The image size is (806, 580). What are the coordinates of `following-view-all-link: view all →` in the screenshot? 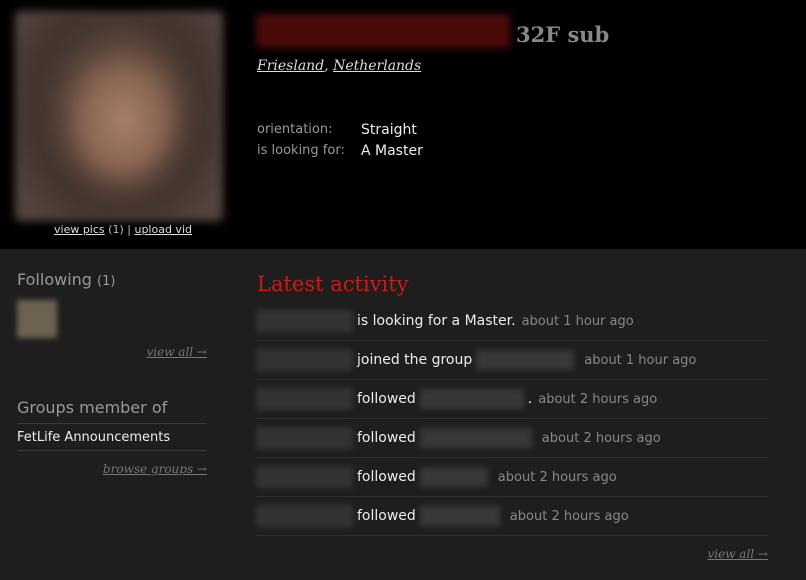 It's located at (176, 352).